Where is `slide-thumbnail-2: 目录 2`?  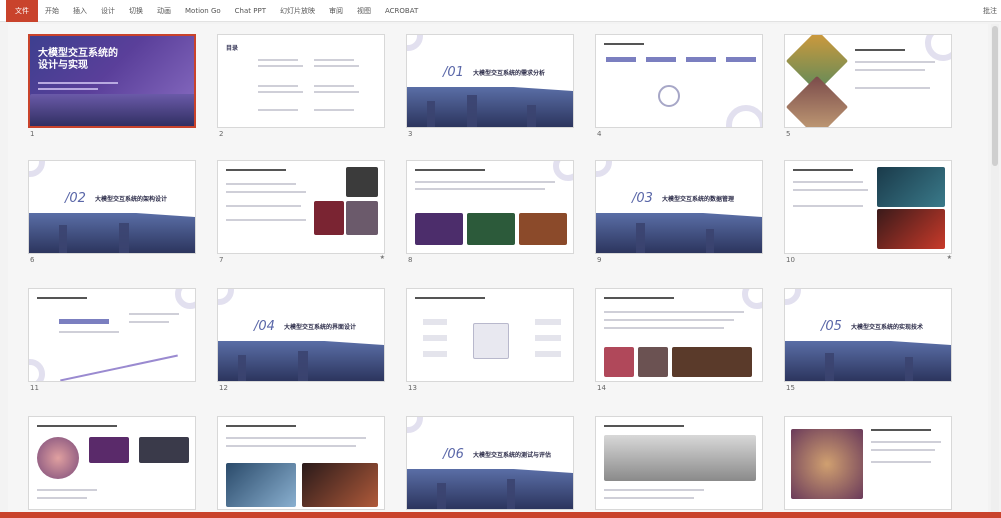 slide-thumbnail-2: 目录 2 is located at coordinates (301, 86).